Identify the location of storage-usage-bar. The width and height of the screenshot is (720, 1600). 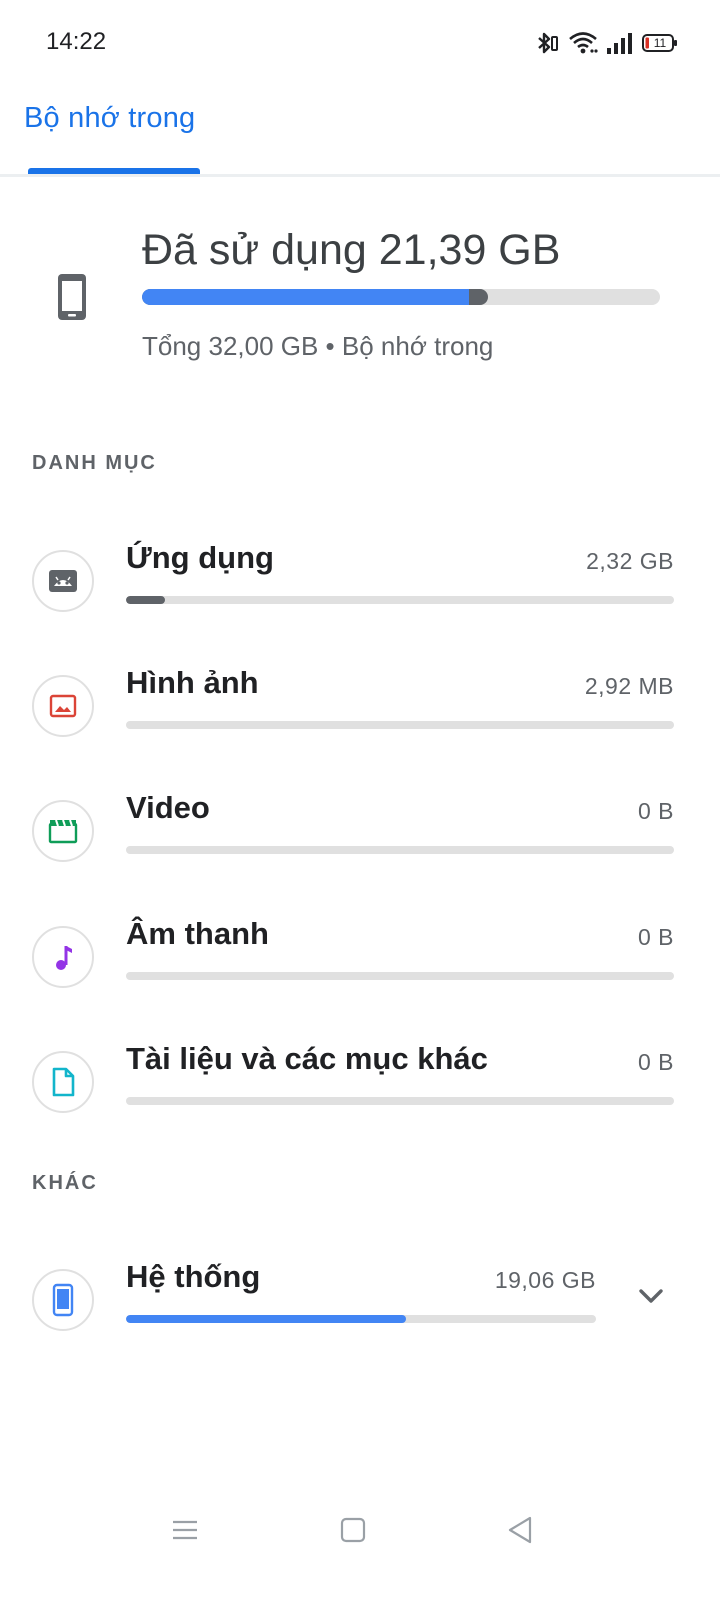
(401, 297).